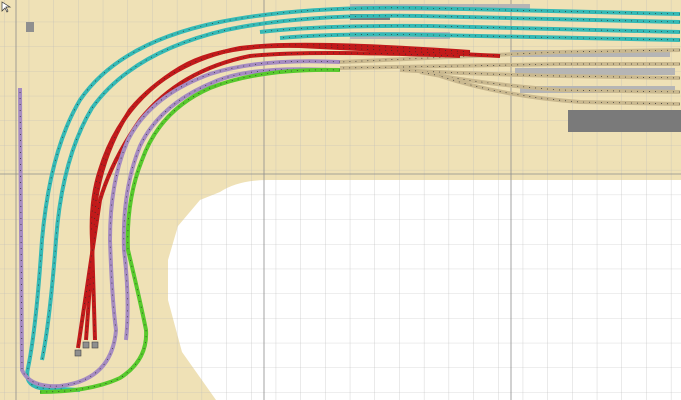  Describe the element at coordinates (30, 27) in the screenshot. I see `track-element` at that location.